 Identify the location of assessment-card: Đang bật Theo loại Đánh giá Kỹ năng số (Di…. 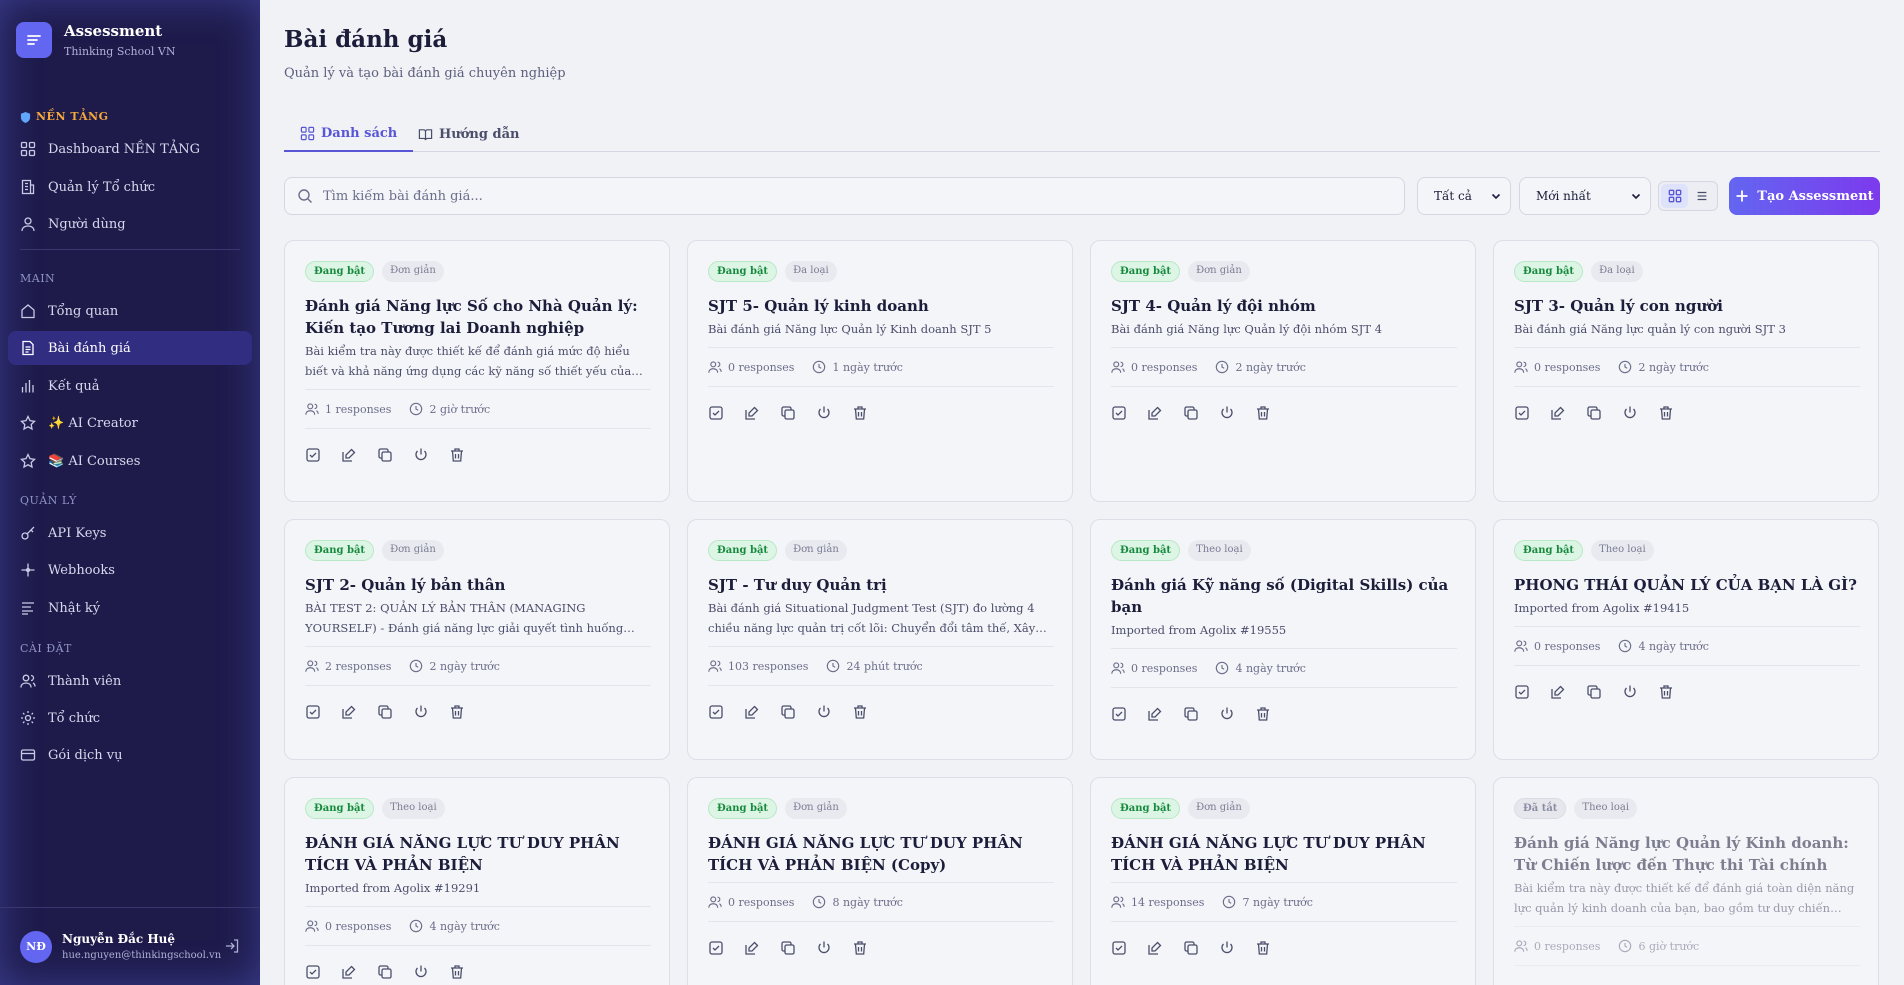
(1283, 639).